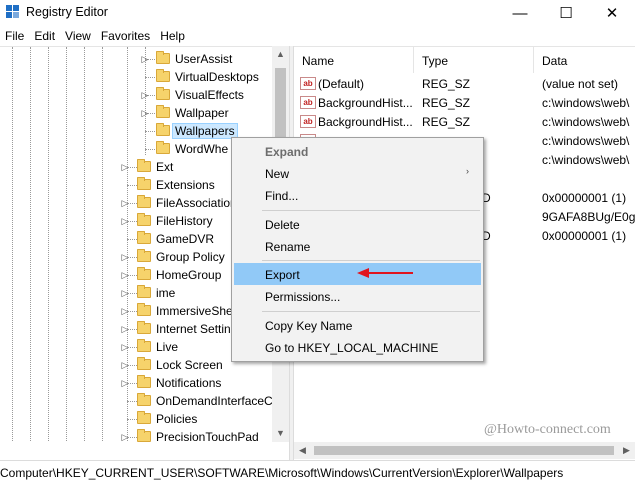  What do you see at coordinates (204, 59) in the screenshot?
I see `tree-item-label: UserAssist` at bounding box center [204, 59].